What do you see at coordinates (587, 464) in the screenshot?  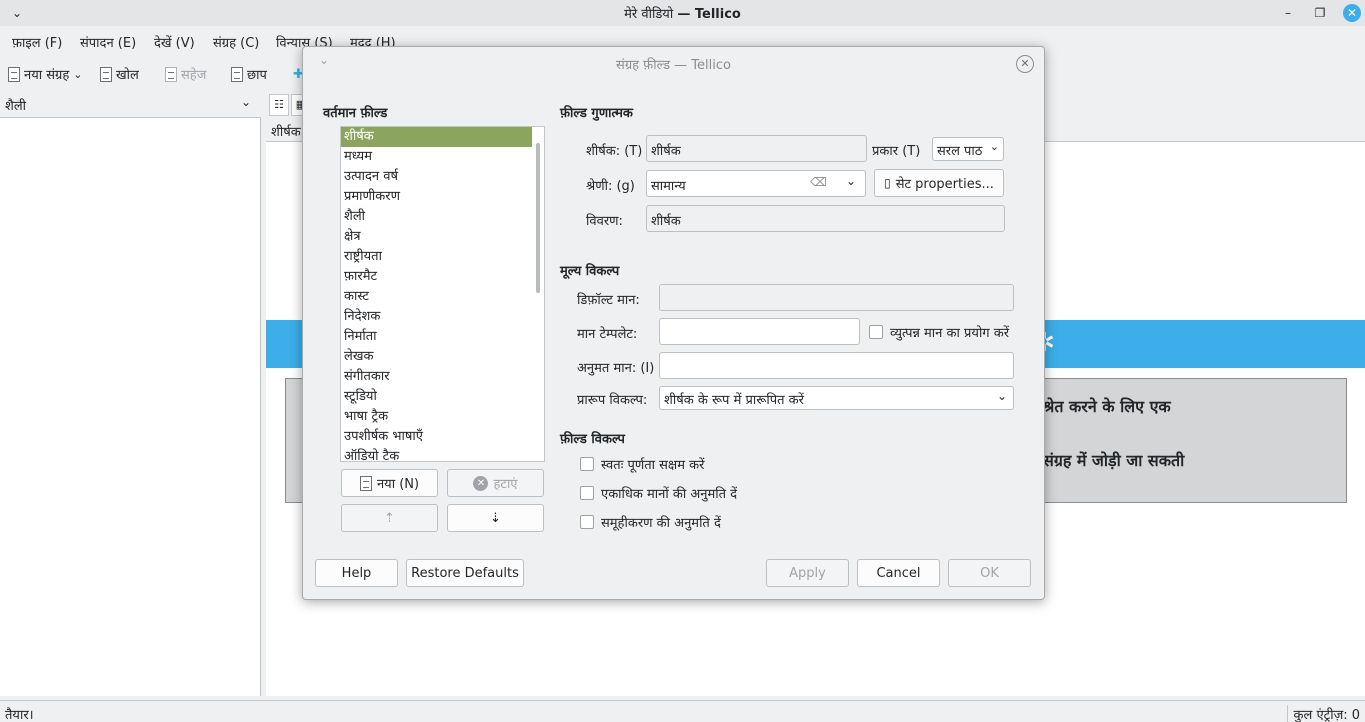 I see `autocomplete-checkbox` at bounding box center [587, 464].